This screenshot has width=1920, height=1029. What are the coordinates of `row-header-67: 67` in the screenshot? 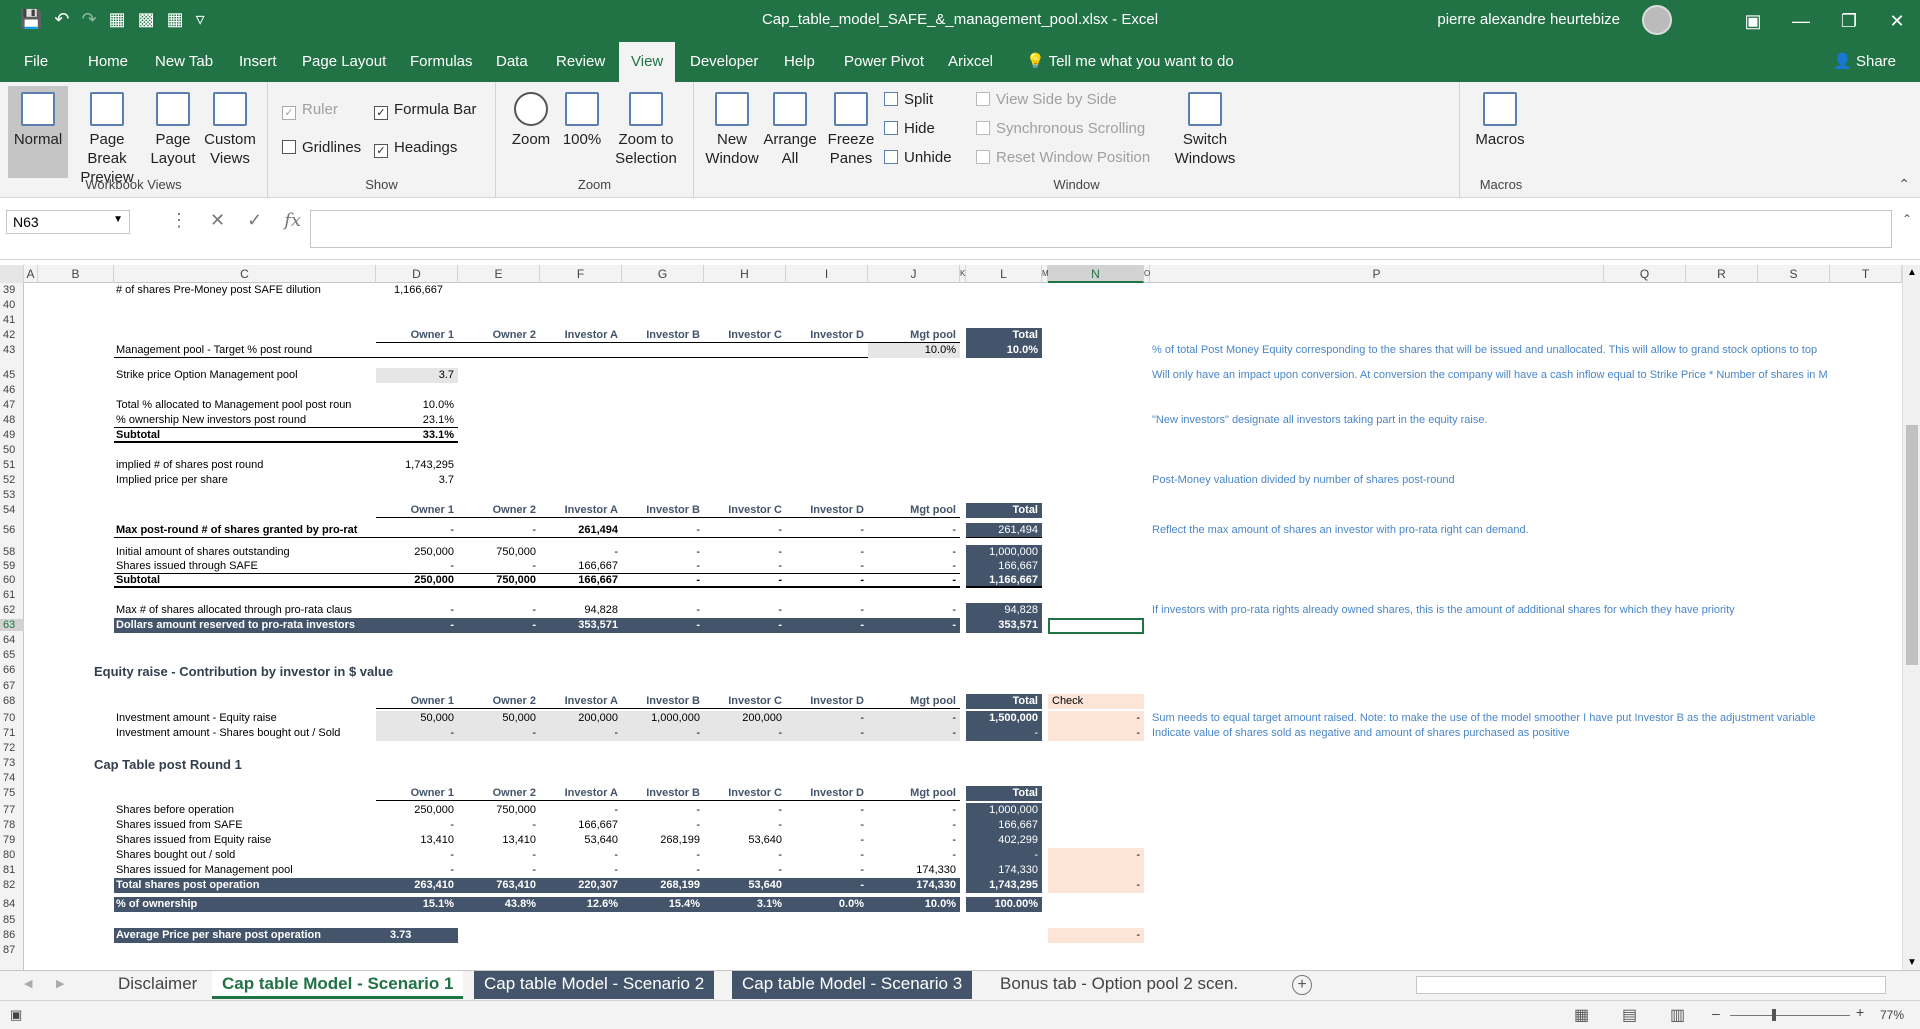 It's located at (12, 686).